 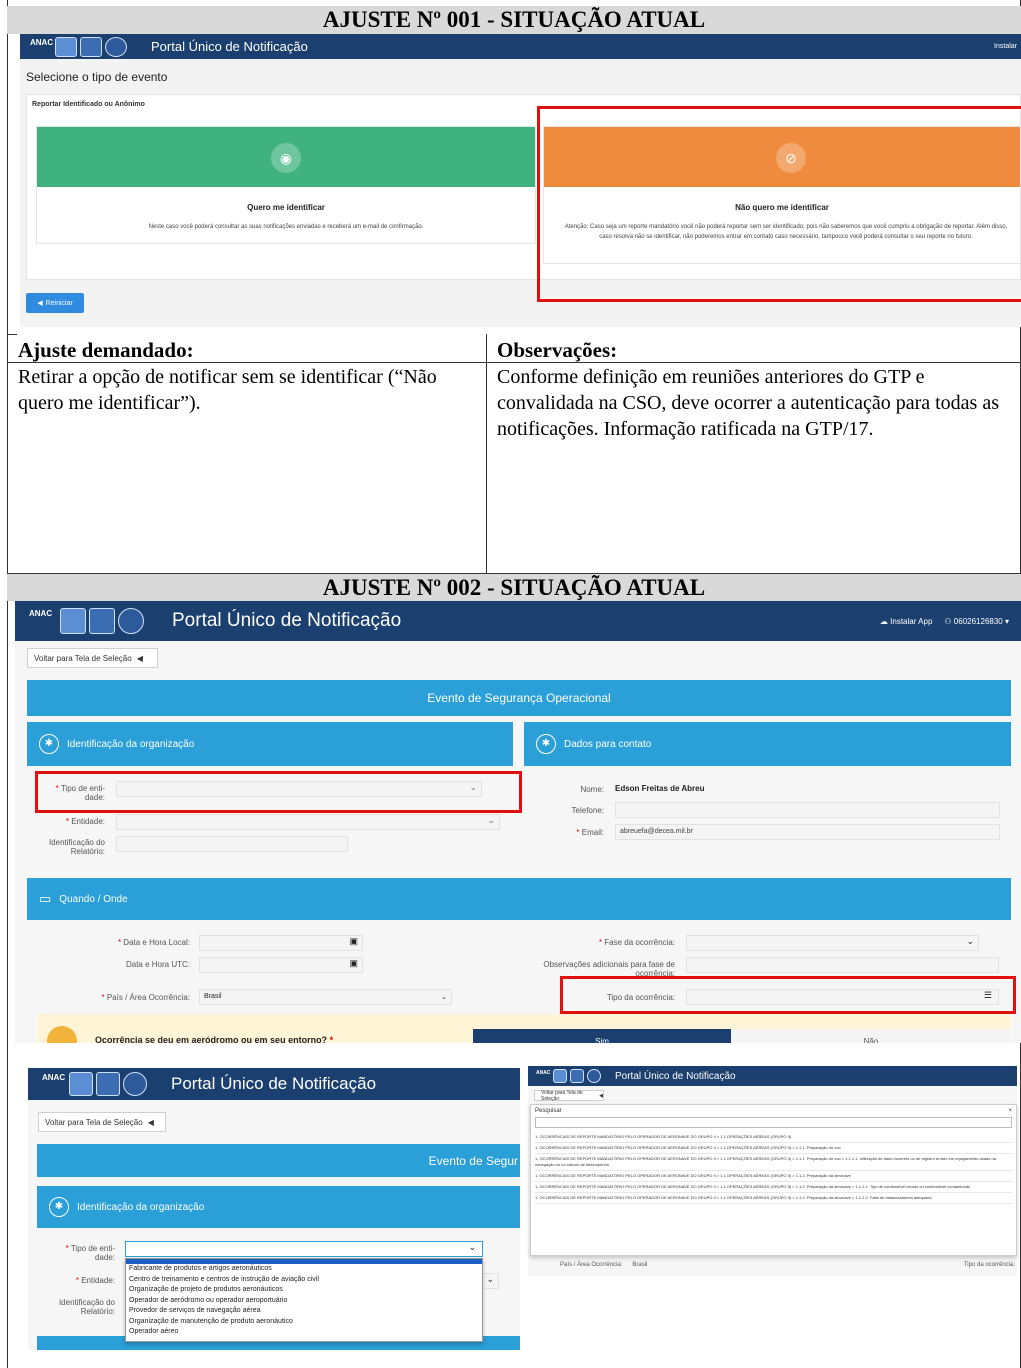 What do you see at coordinates (1010, 1111) in the screenshot?
I see `close-icon: ×` at bounding box center [1010, 1111].